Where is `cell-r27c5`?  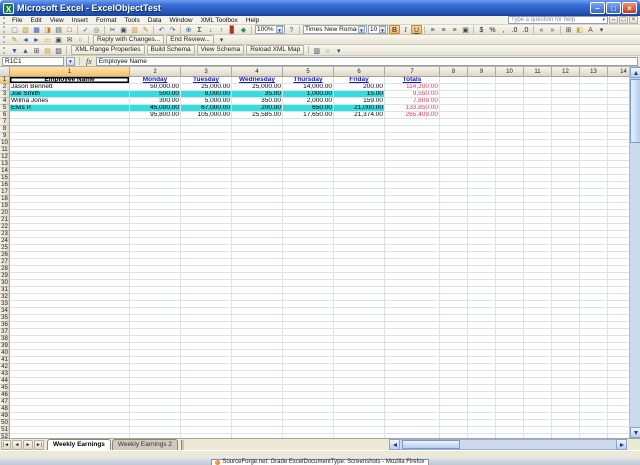 cell-r27c5 is located at coordinates (308, 262).